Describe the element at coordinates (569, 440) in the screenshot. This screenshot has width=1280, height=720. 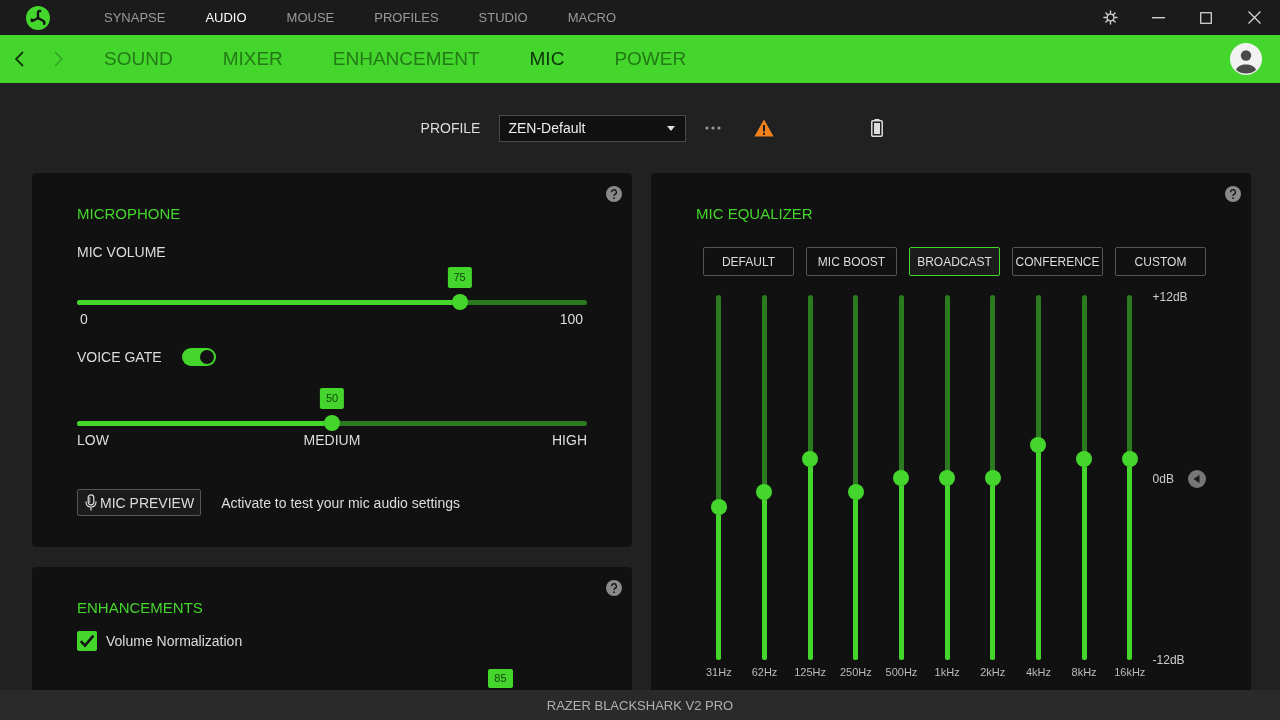
I see `scale-label: HIGH` at that location.